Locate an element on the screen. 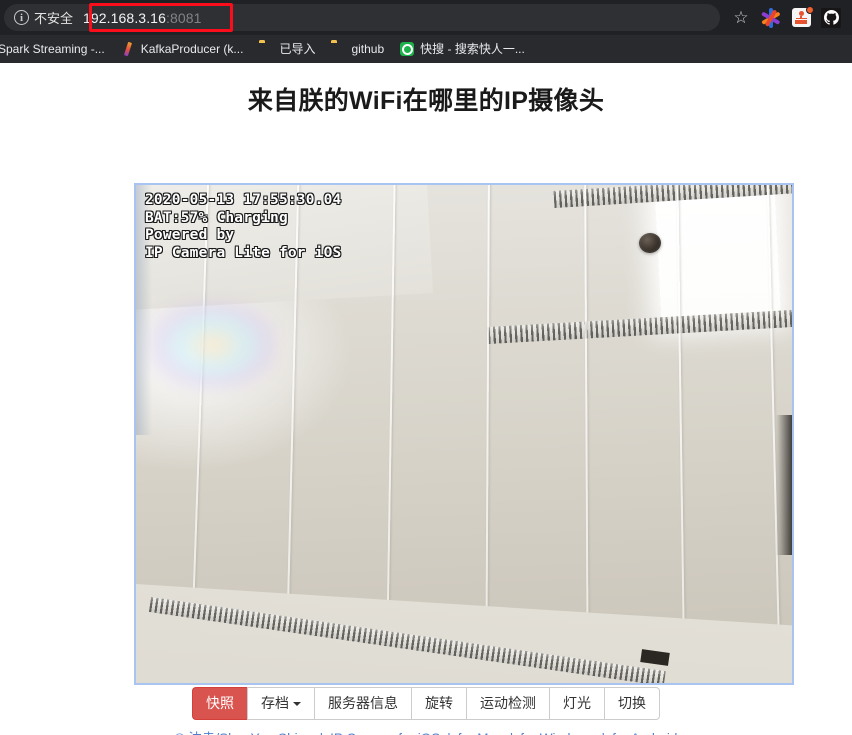 The image size is (852, 735). security-chip: i 不安全 is located at coordinates (43, 17).